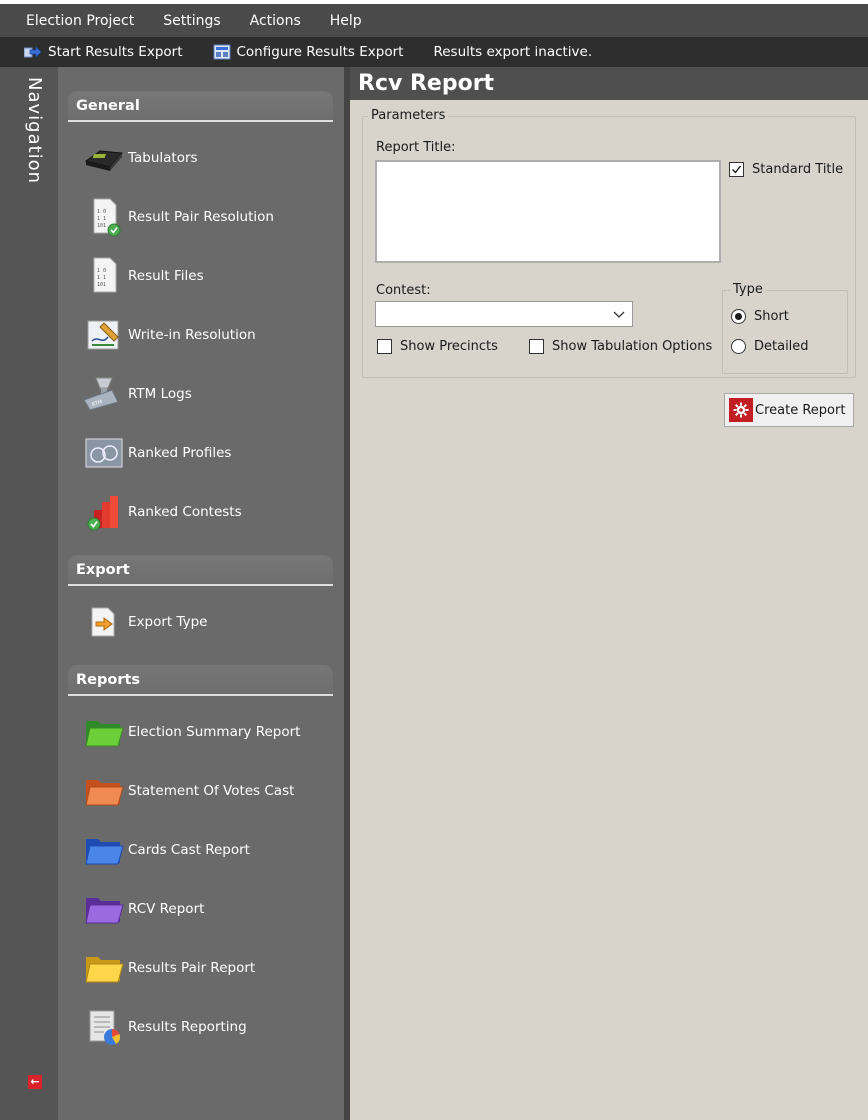 This screenshot has width=868, height=1120. I want to click on nav-label-write-in-resolution: Write-in Resolution, so click(192, 335).